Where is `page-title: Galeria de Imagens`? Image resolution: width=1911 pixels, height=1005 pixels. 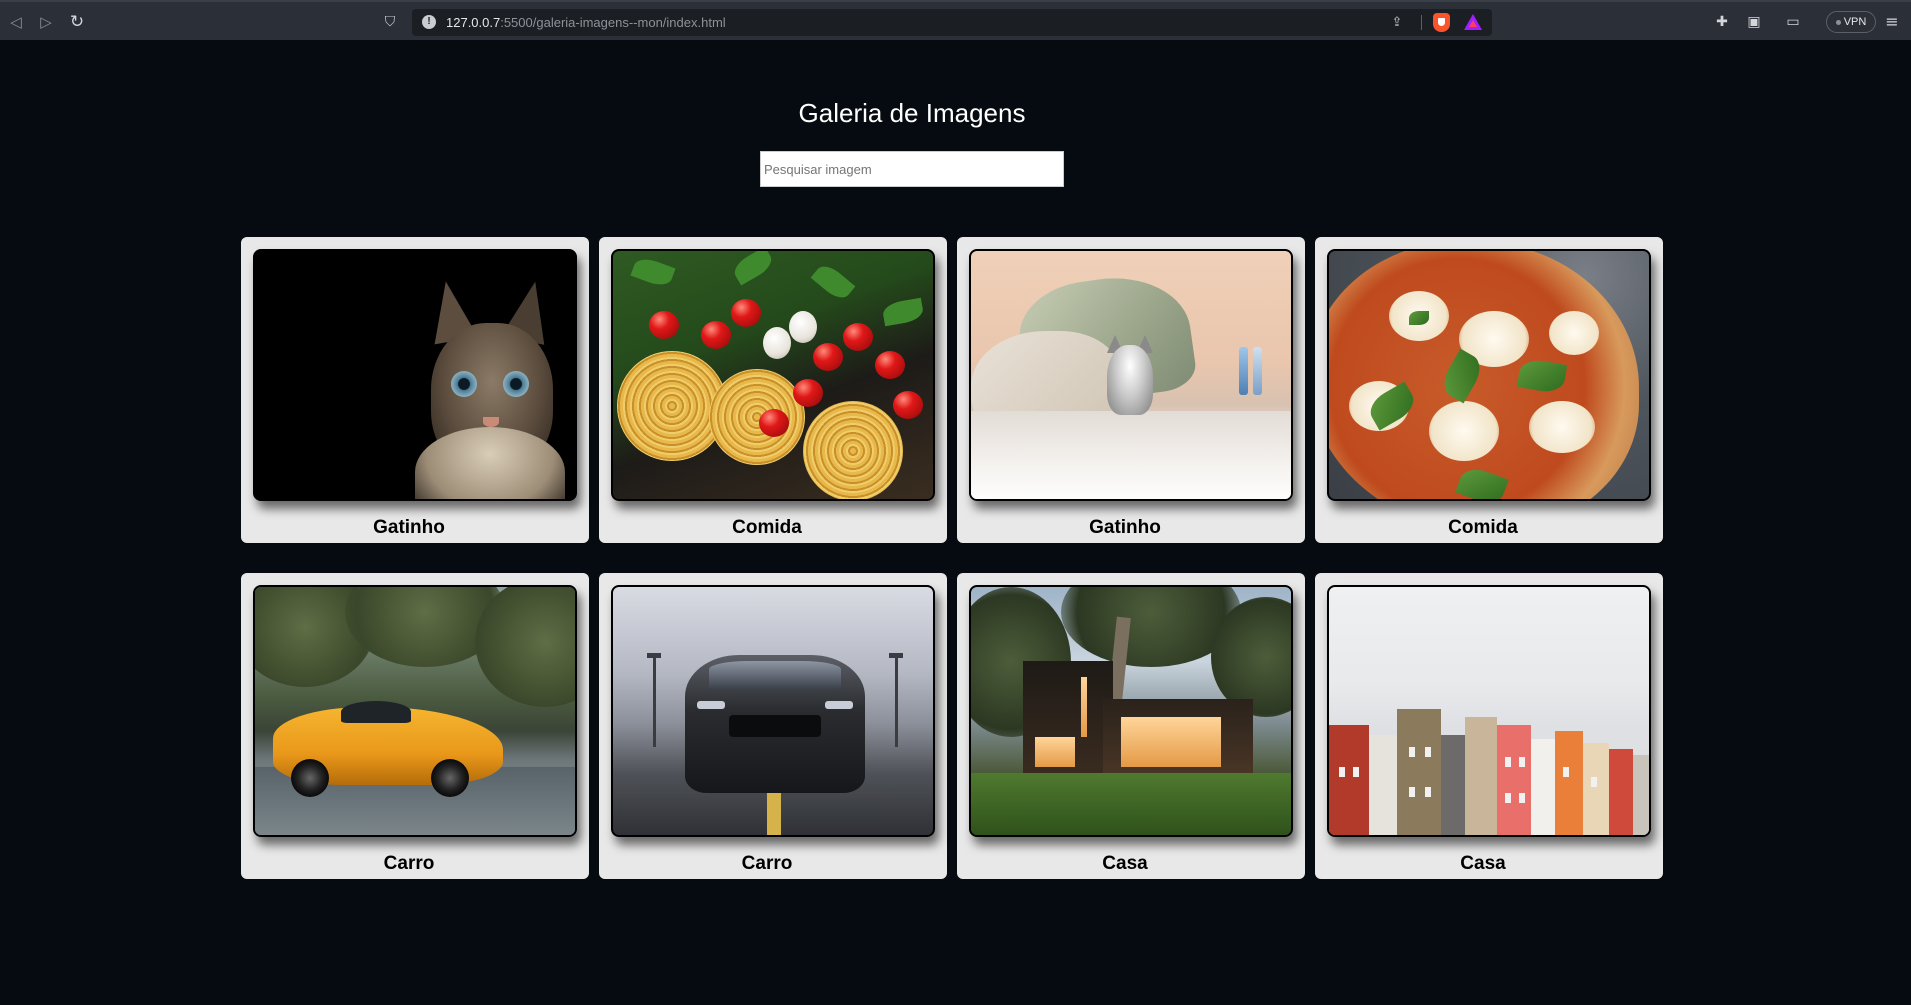
page-title: Galeria de Imagens is located at coordinates (912, 113).